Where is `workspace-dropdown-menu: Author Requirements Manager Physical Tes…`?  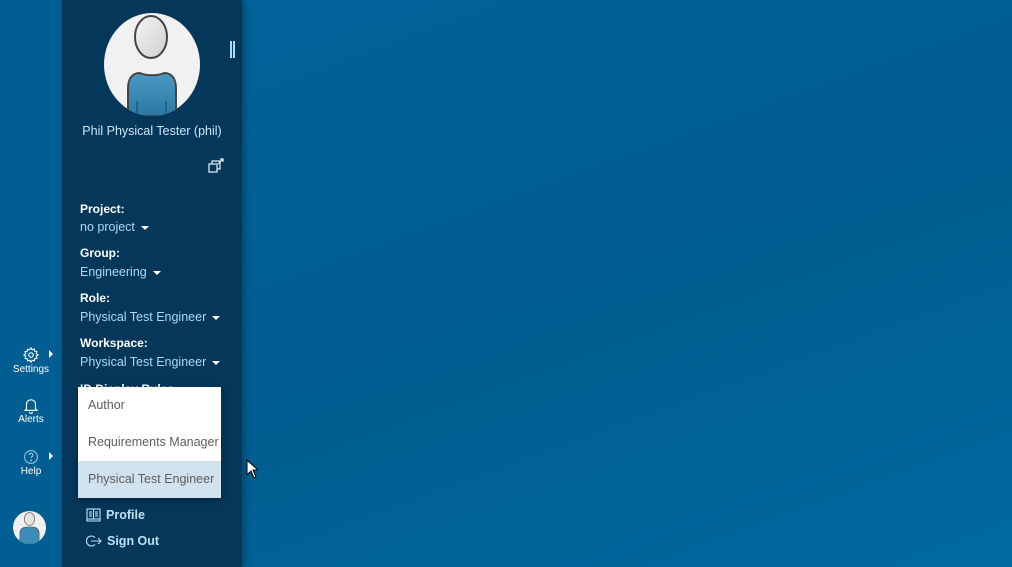 workspace-dropdown-menu: Author Requirements Manager Physical Tes… is located at coordinates (149, 442).